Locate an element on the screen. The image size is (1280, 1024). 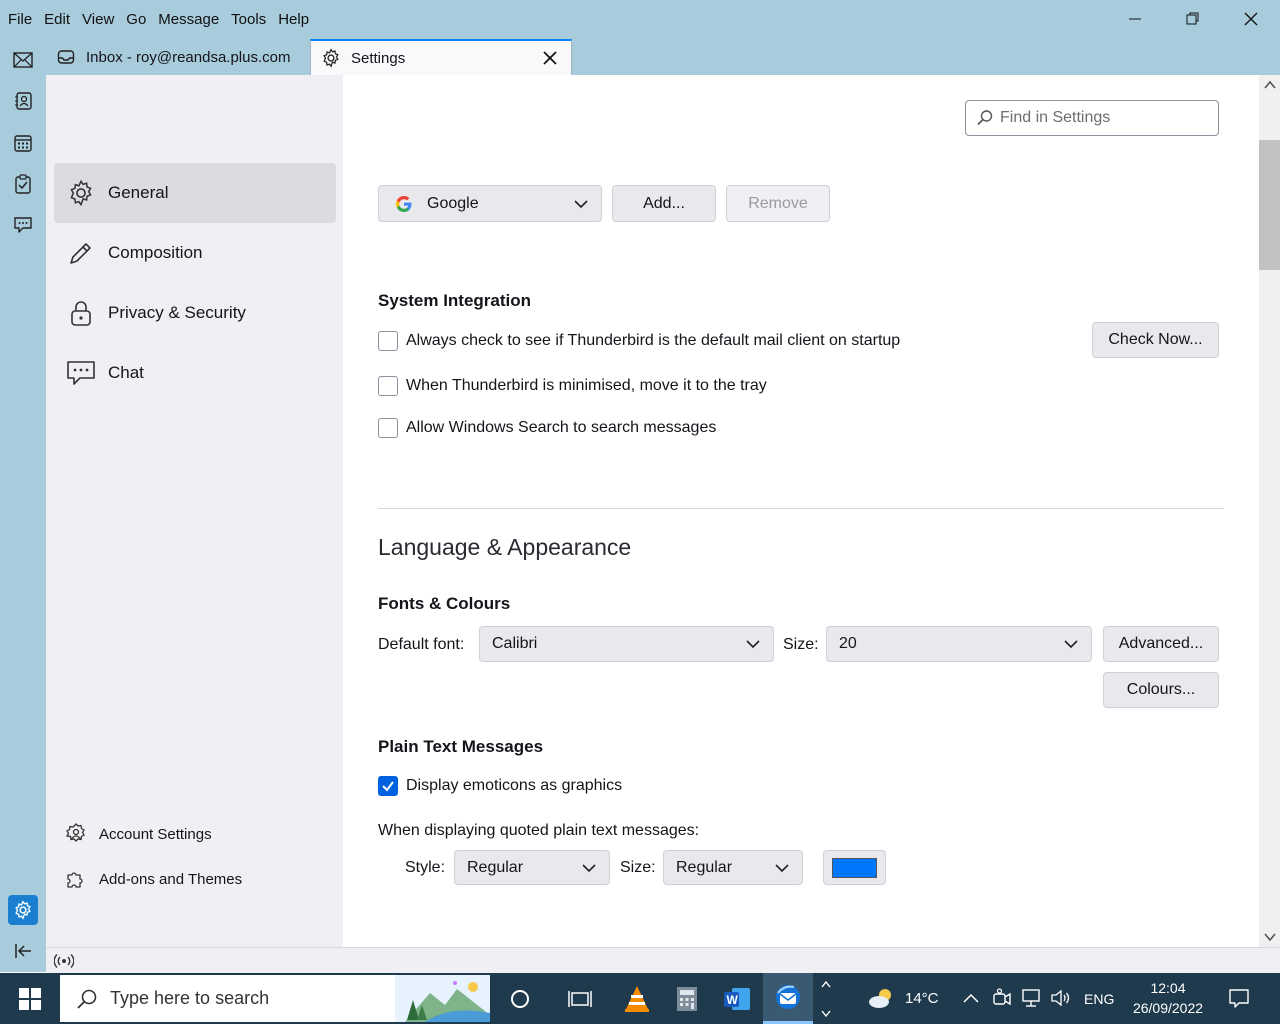
input-language: ENG is located at coordinates (1099, 998).